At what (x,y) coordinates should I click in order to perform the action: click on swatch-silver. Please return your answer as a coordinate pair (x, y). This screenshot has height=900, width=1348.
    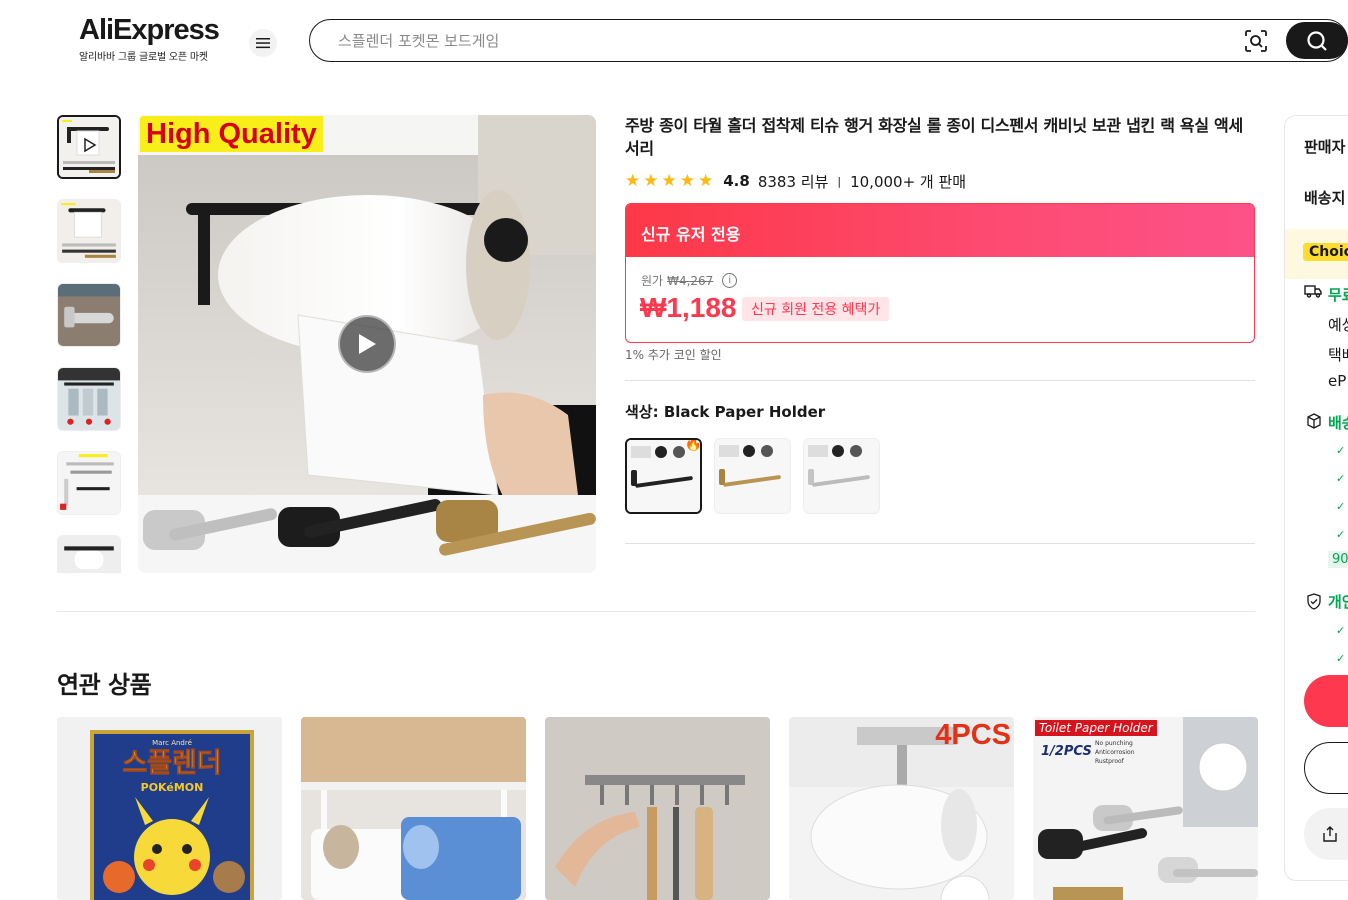
    Looking at the image, I should click on (841, 476).